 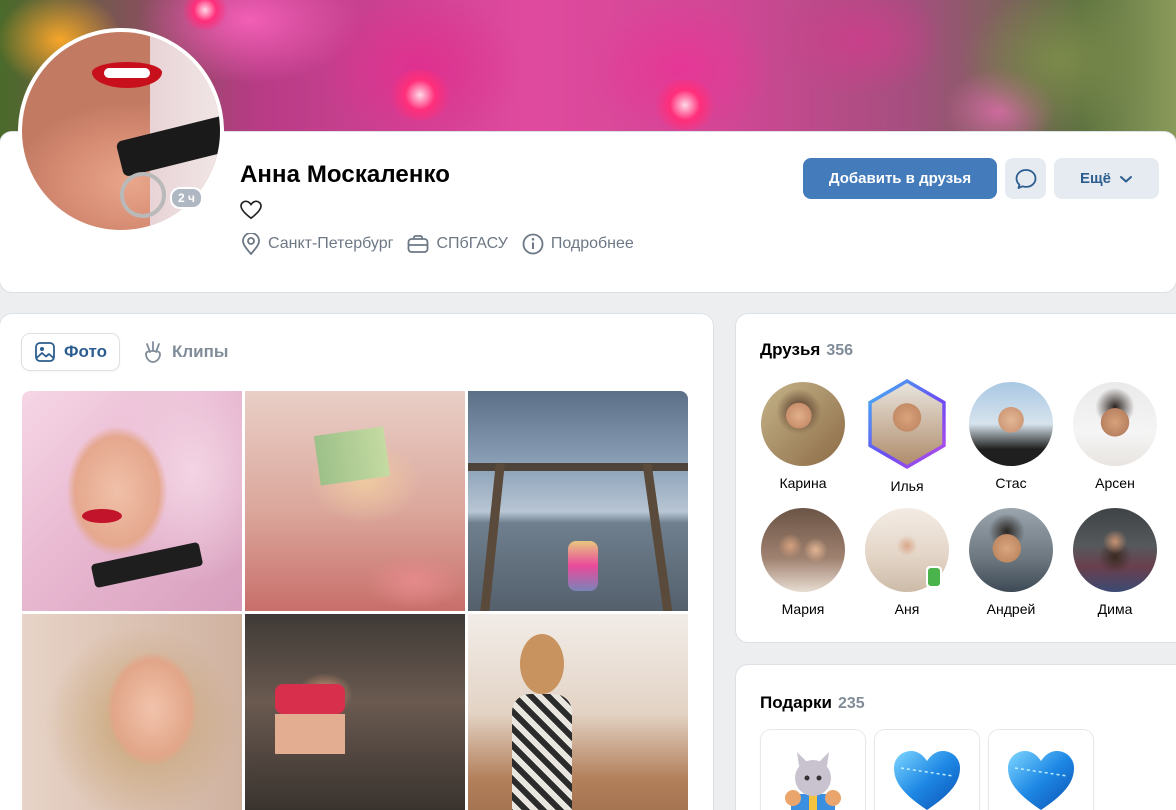 I want to click on tab-clips: Клипы, so click(x=185, y=352).